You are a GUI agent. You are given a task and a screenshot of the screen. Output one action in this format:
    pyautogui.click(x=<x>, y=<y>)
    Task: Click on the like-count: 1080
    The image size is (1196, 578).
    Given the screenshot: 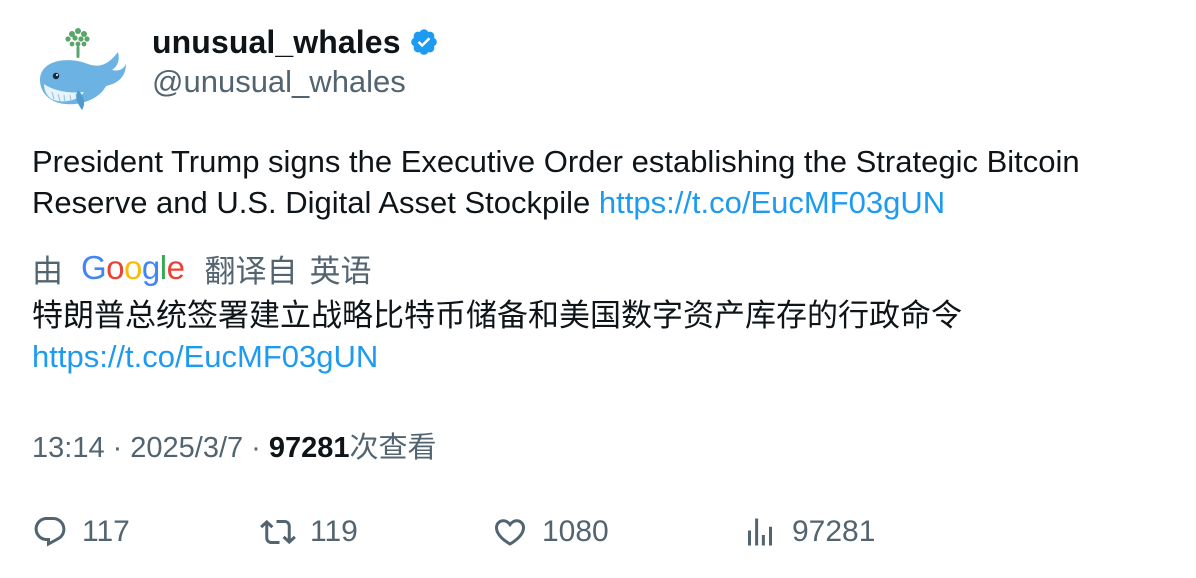 What is the action you would take?
    pyautogui.click(x=575, y=531)
    